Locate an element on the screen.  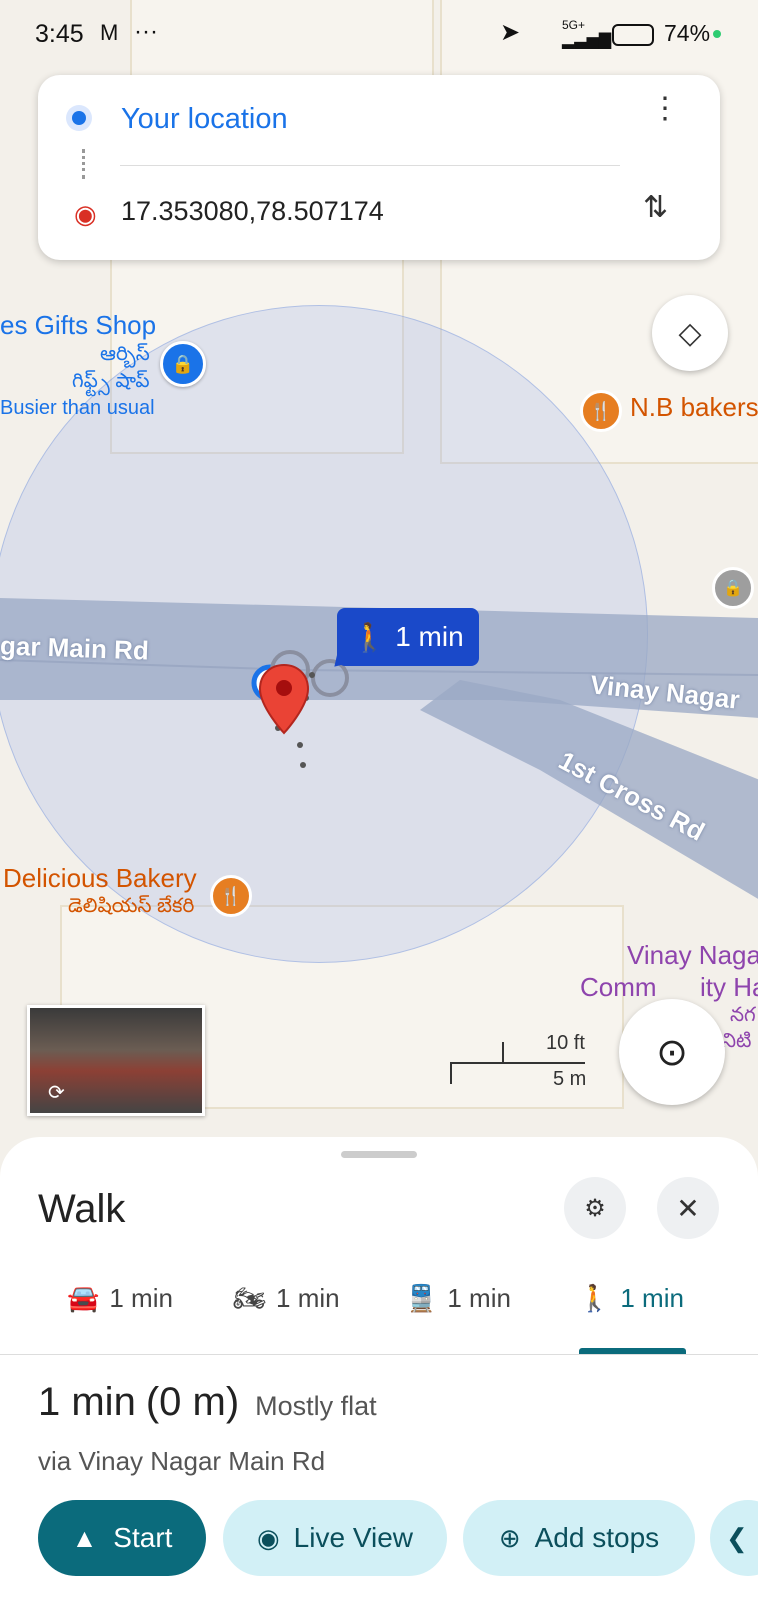
directions-card: Your location ◉ 17.353080,78.507174 ⋮ ⇅ is located at coordinates (379, 167).